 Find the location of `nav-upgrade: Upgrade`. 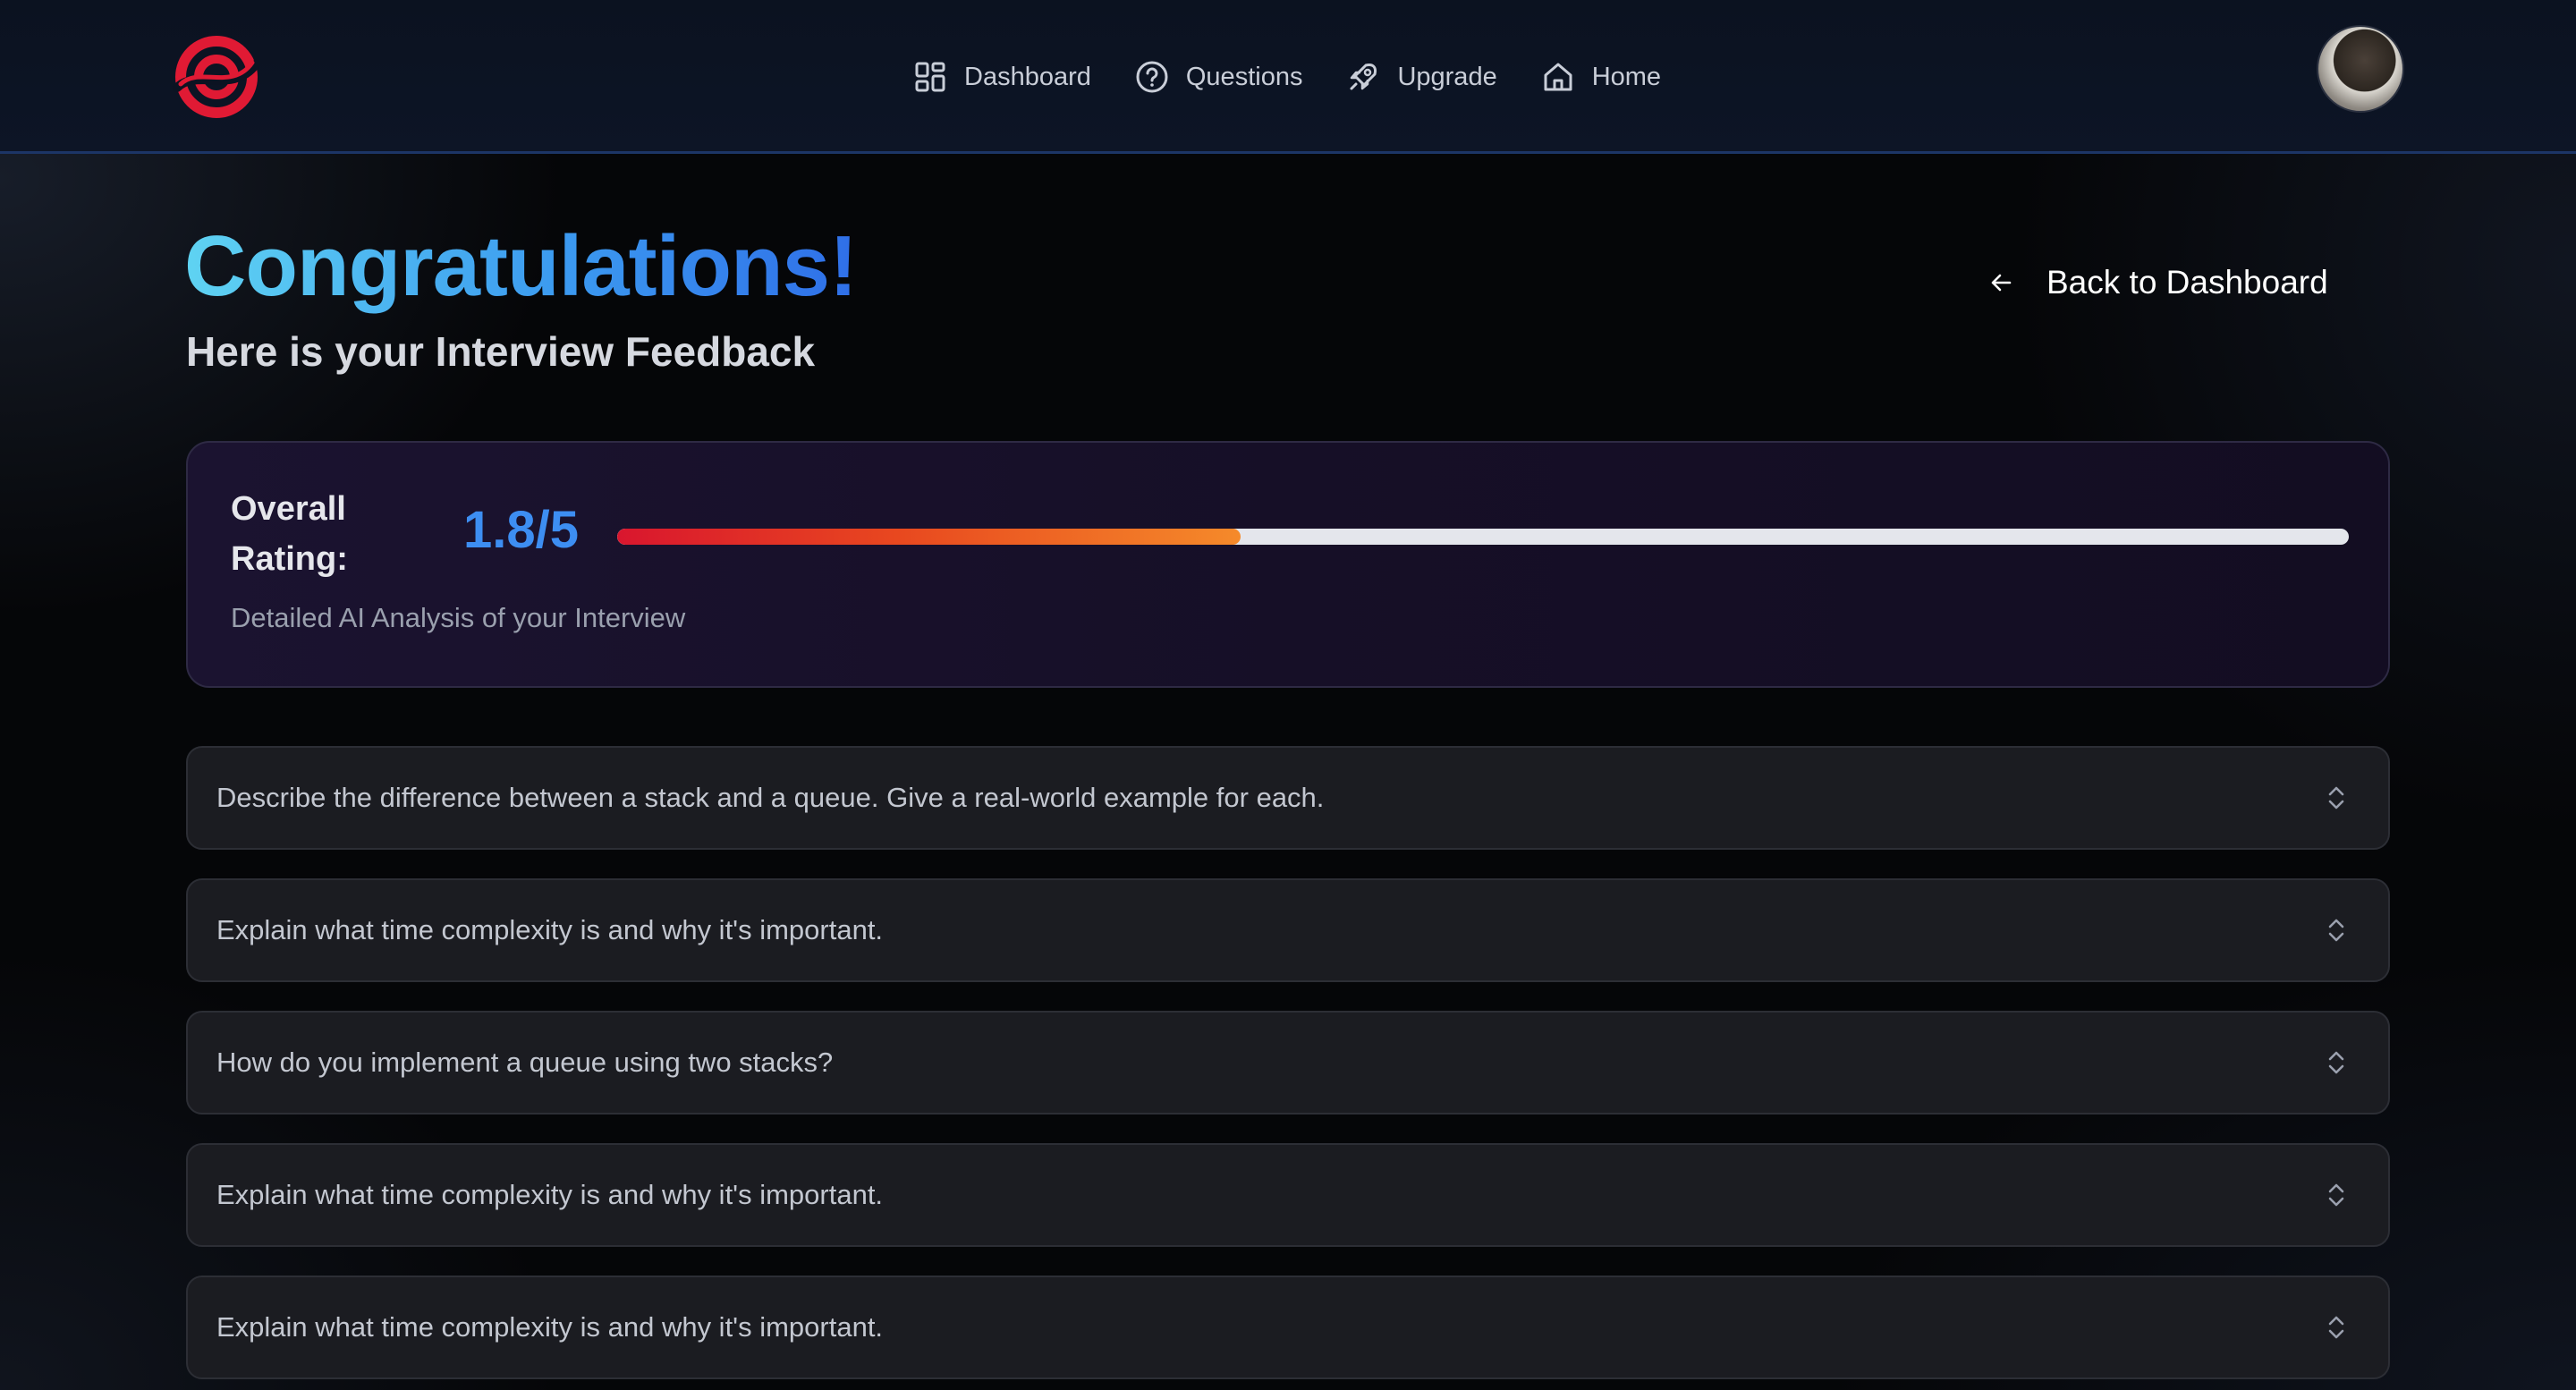

nav-upgrade: Upgrade is located at coordinates (1421, 77).